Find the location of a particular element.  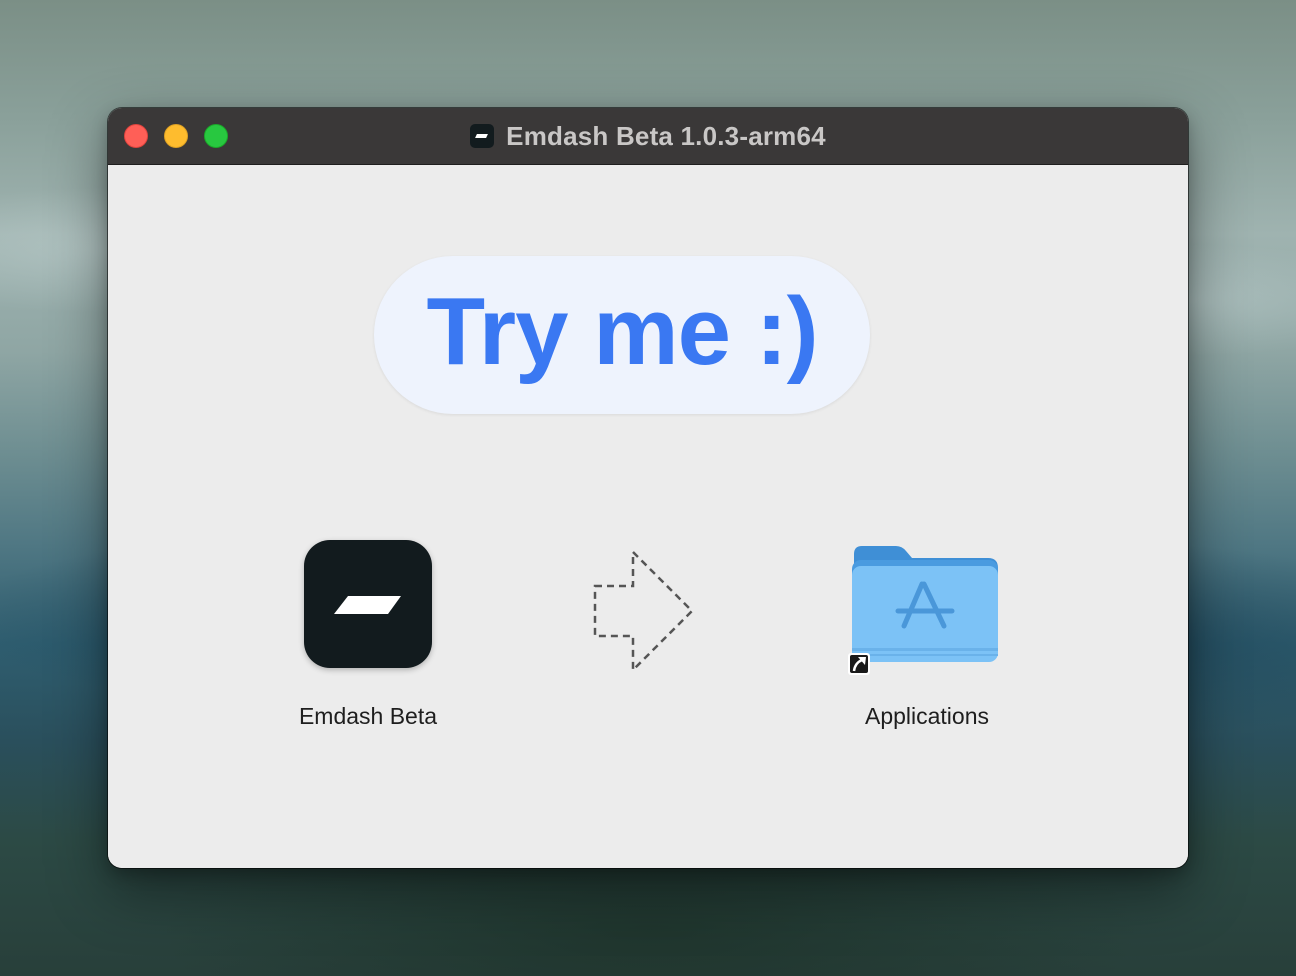

emdash-app-icon is located at coordinates (368, 604).